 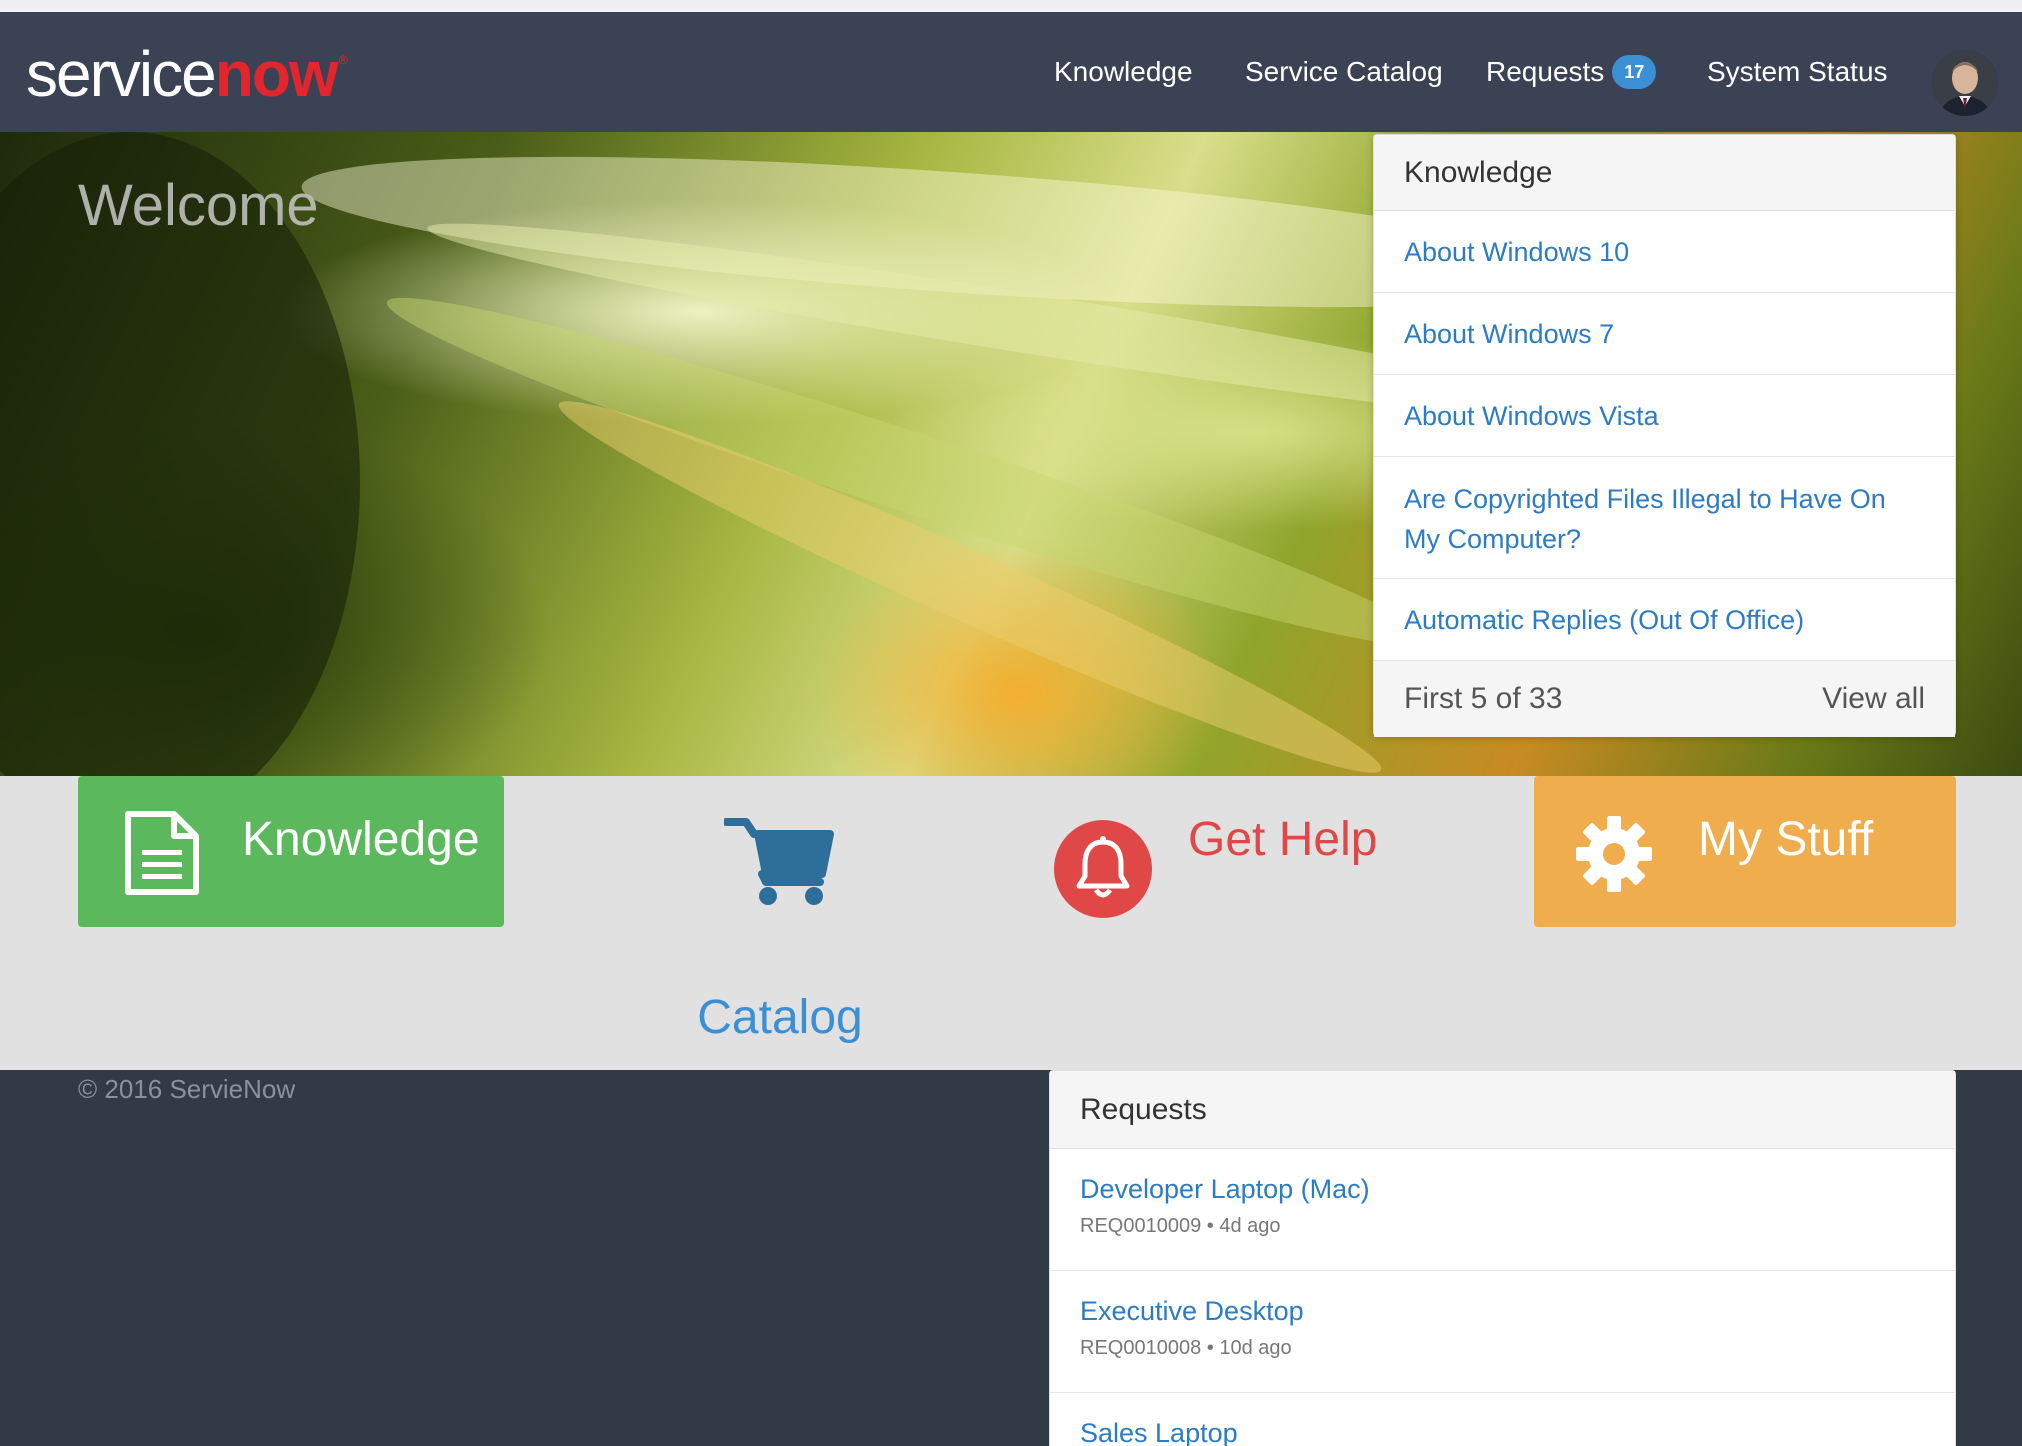 I want to click on user-avatar, so click(x=1965, y=83).